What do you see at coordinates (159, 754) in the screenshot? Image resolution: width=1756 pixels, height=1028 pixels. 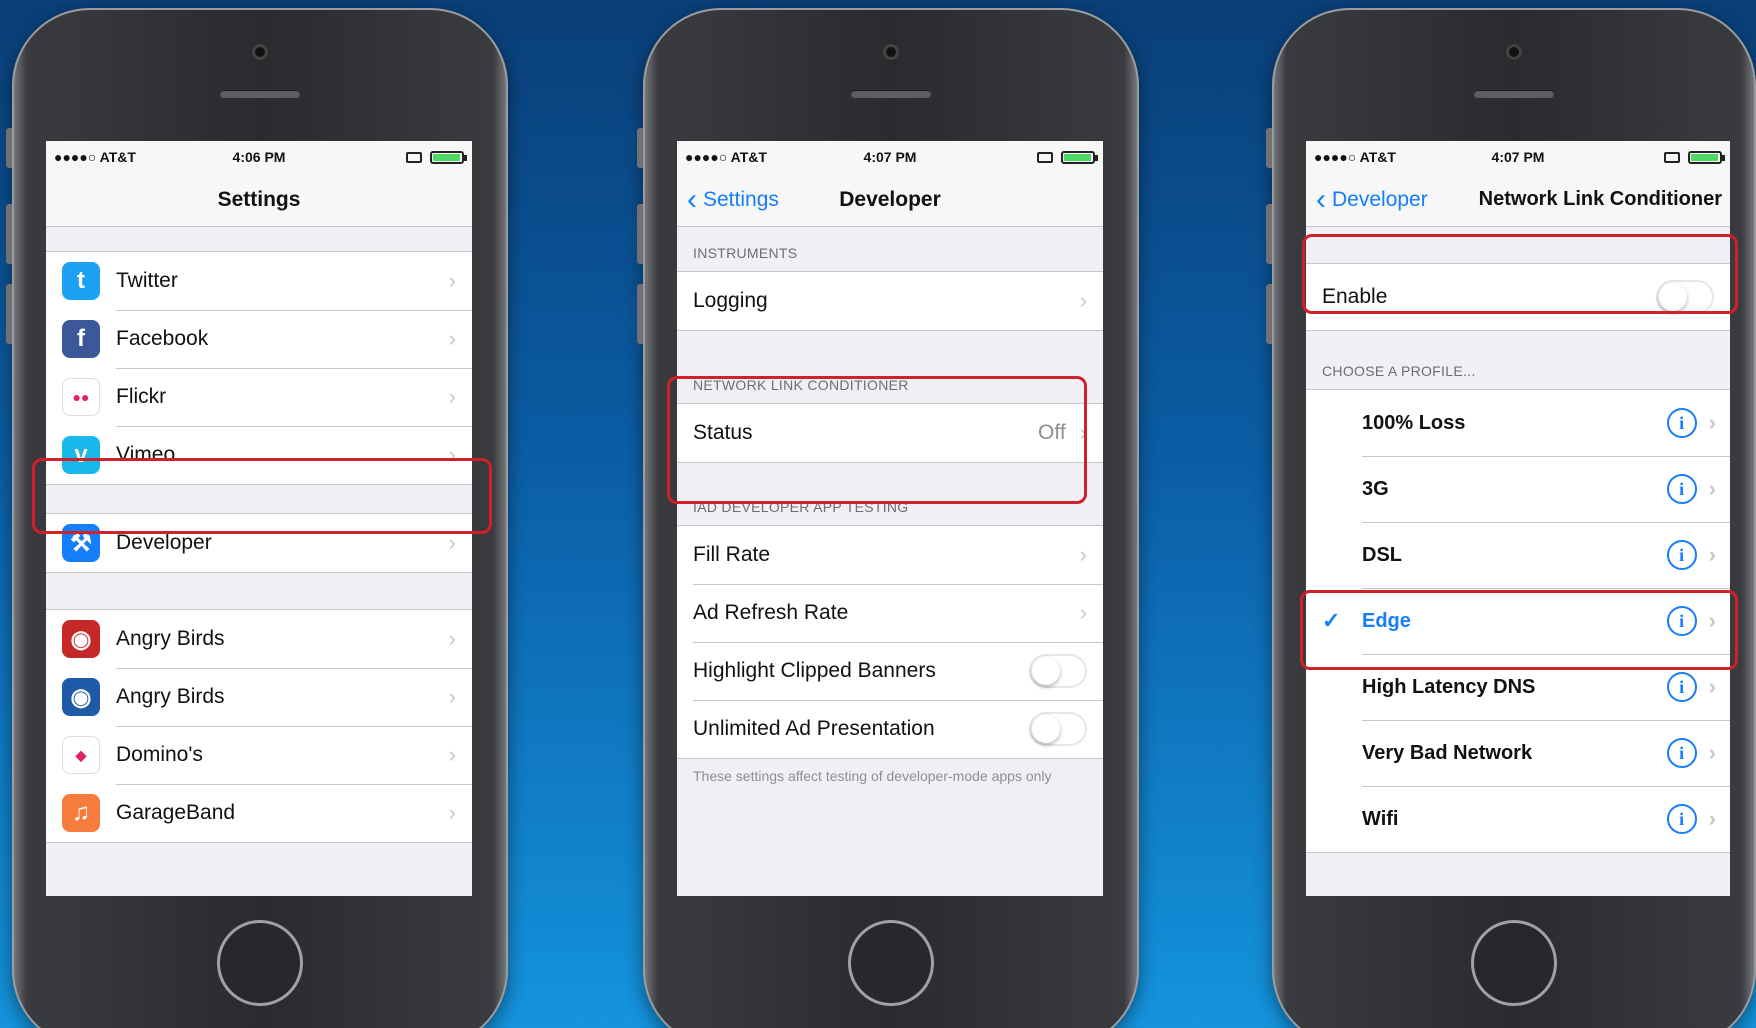 I see `settings-item-label: Domino's` at bounding box center [159, 754].